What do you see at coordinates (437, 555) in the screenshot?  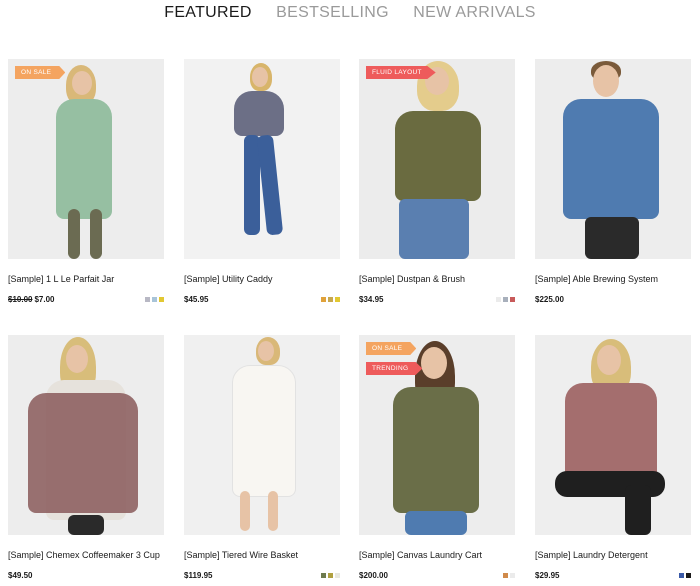 I see `product-name: [Sample] Canvas Laundry Cart` at bounding box center [437, 555].